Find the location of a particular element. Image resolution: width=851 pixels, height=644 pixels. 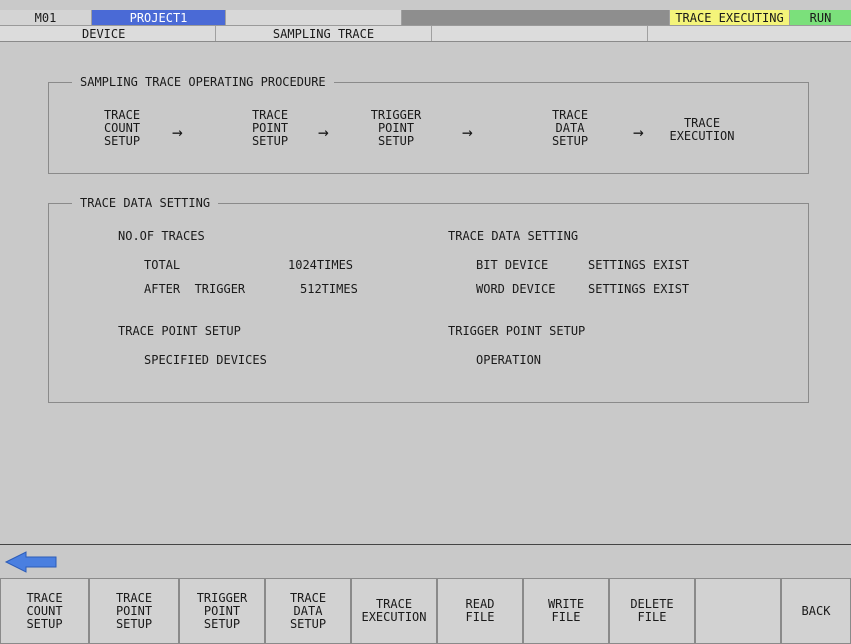

step-trigger-point-setup: TRIGGER POINT SETUP is located at coordinates (396, 128).